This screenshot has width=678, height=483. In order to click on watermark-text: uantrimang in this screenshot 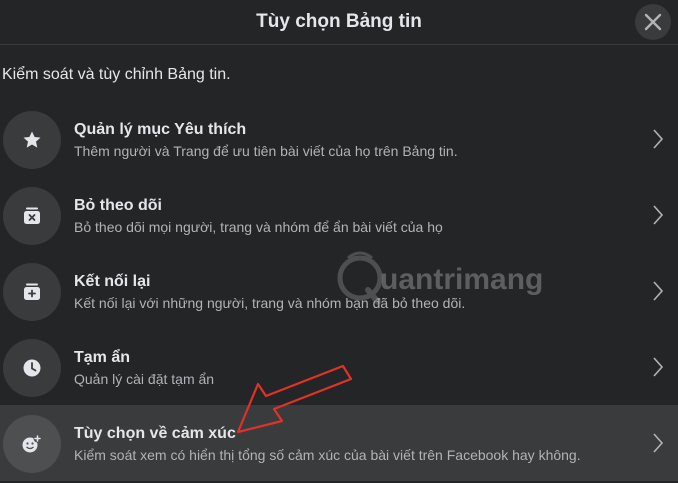, I will do `click(462, 279)`.